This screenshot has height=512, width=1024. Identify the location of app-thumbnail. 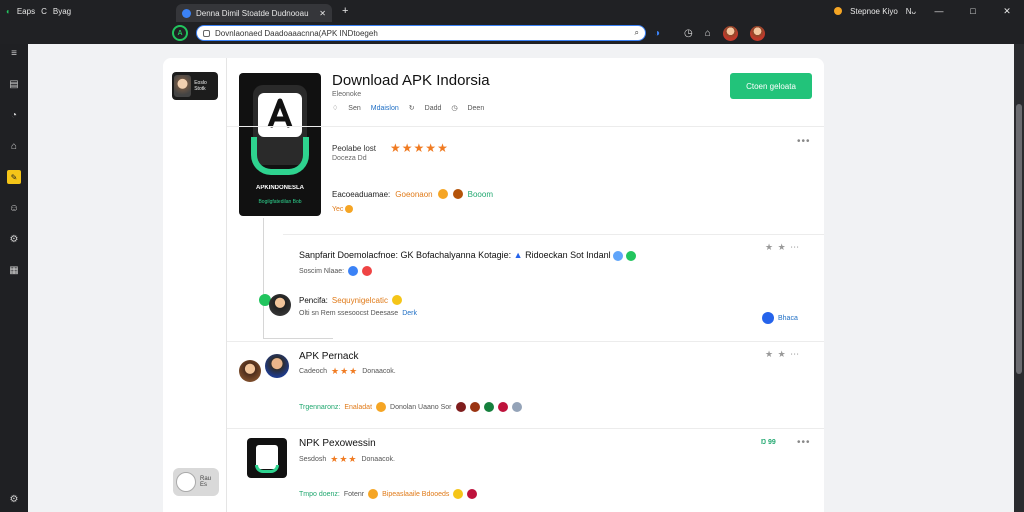
(267, 458).